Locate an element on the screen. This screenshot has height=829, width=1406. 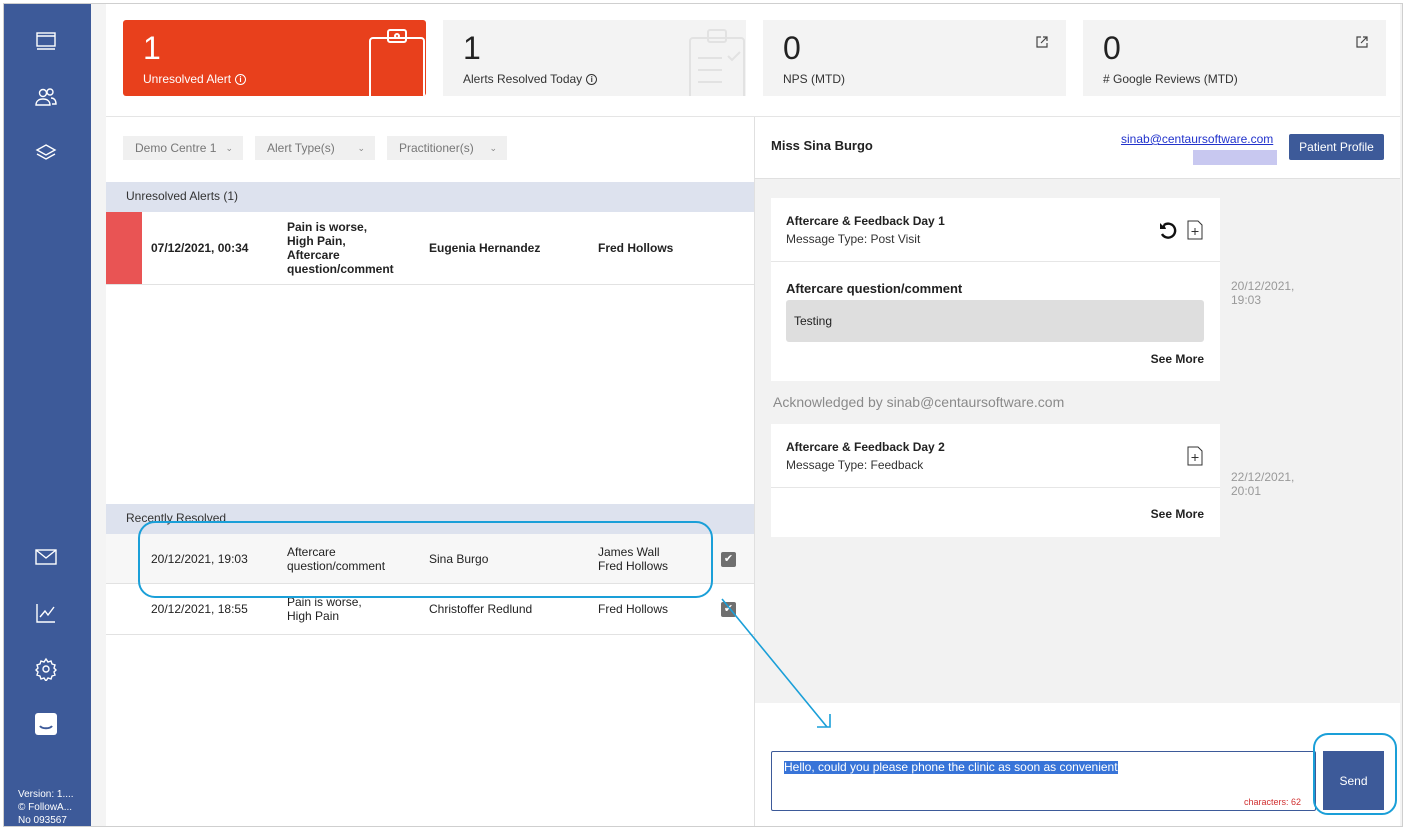
alert-datetime: 20/12/2021, 19:03 is located at coordinates (199, 559).